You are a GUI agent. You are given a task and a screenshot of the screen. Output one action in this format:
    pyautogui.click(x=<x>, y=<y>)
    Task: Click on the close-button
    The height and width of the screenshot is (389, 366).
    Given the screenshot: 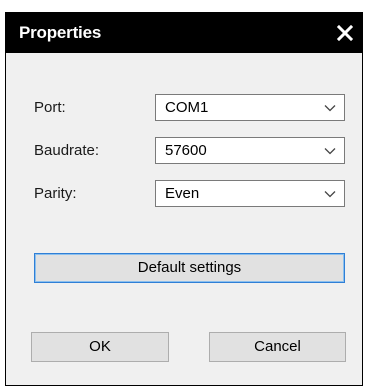 What is the action you would take?
    pyautogui.click(x=345, y=33)
    